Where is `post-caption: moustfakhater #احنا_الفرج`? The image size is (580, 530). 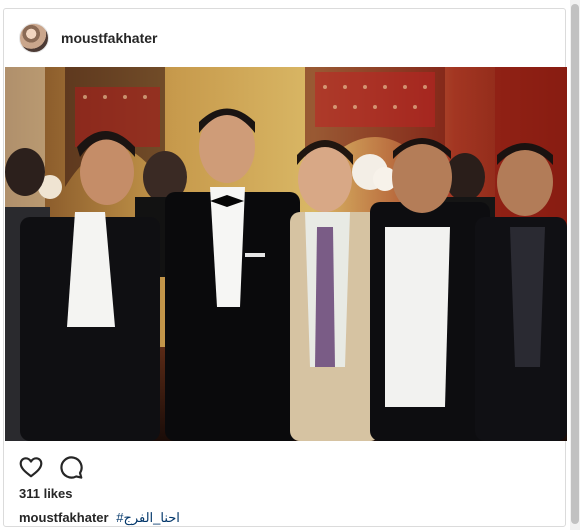 post-caption: moustfakhater #احنا_الفرج is located at coordinates (99, 518).